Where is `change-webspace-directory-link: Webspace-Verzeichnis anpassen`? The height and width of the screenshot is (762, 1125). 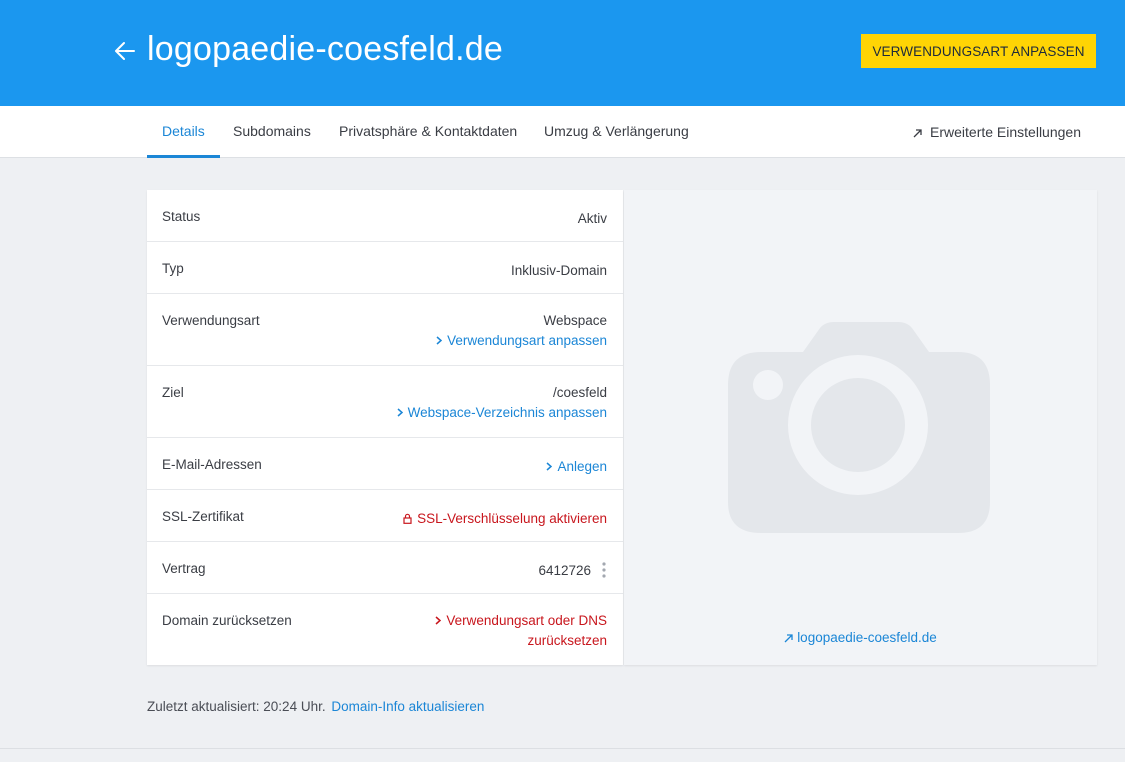 change-webspace-directory-link: Webspace-Verzeichnis anpassen is located at coordinates (502, 413).